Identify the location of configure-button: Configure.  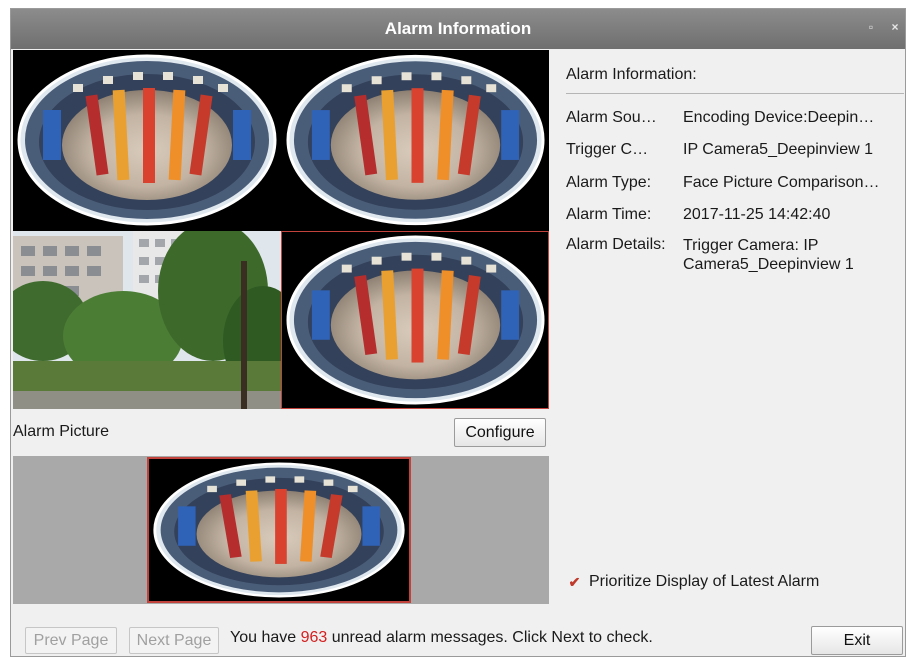
(500, 432).